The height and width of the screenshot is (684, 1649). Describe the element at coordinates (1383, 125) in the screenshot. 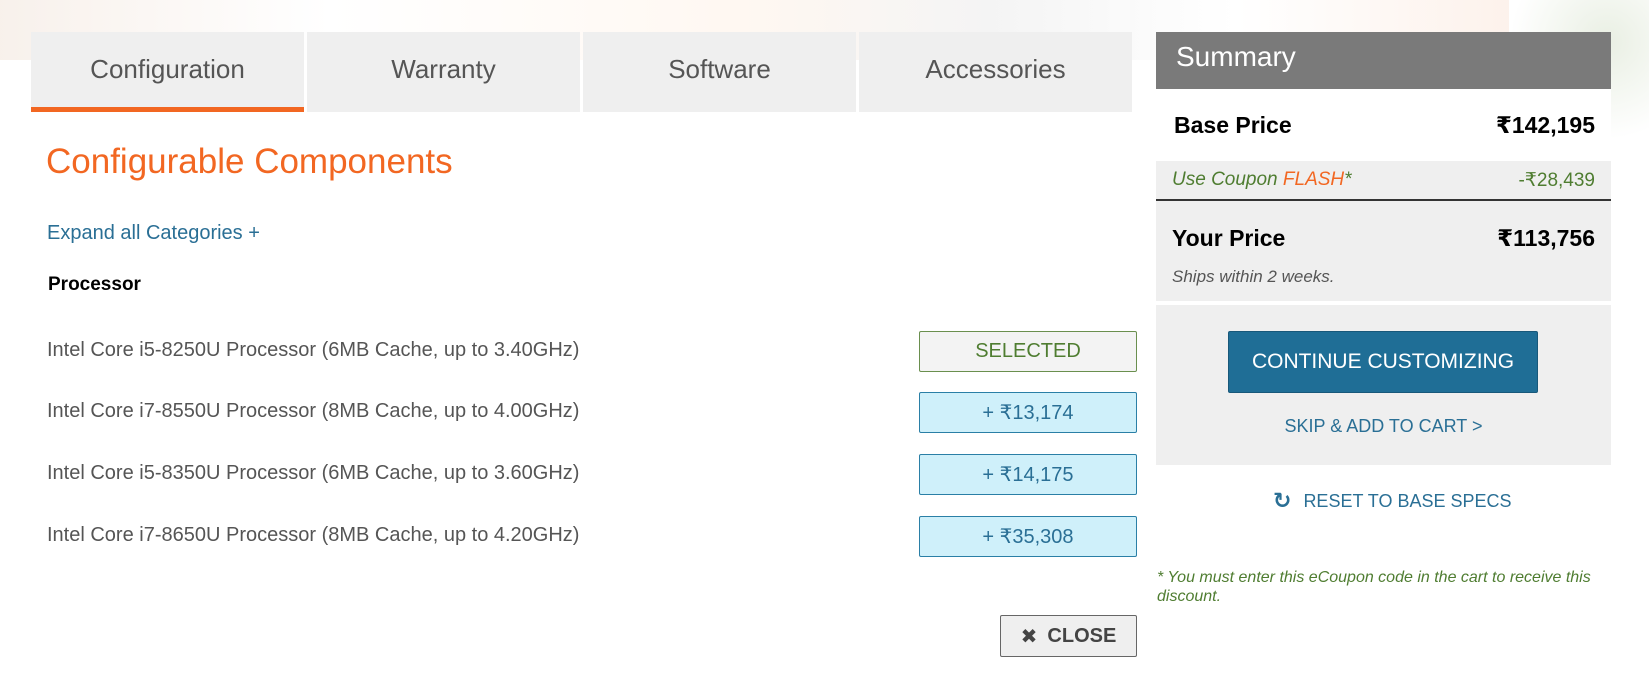

I see `base-price-row: Base Price ₹142,195` at that location.